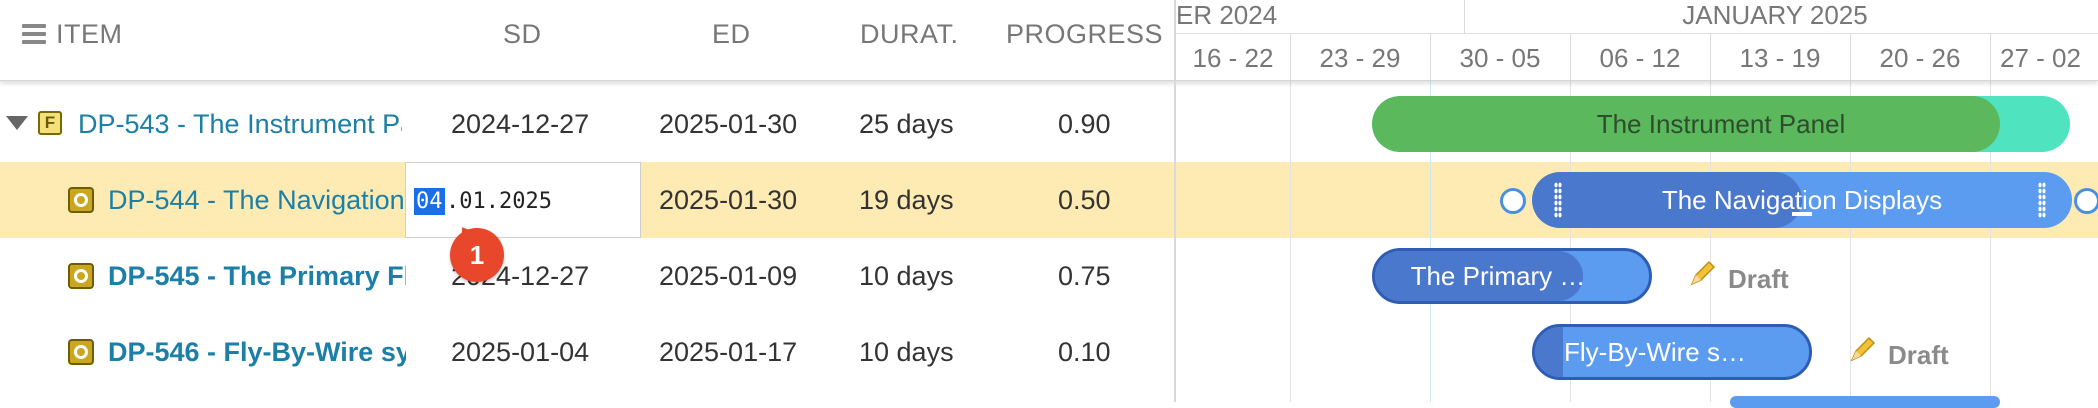 The height and width of the screenshot is (408, 2098). I want to click on start-date: 2025-01-04, so click(520, 352).